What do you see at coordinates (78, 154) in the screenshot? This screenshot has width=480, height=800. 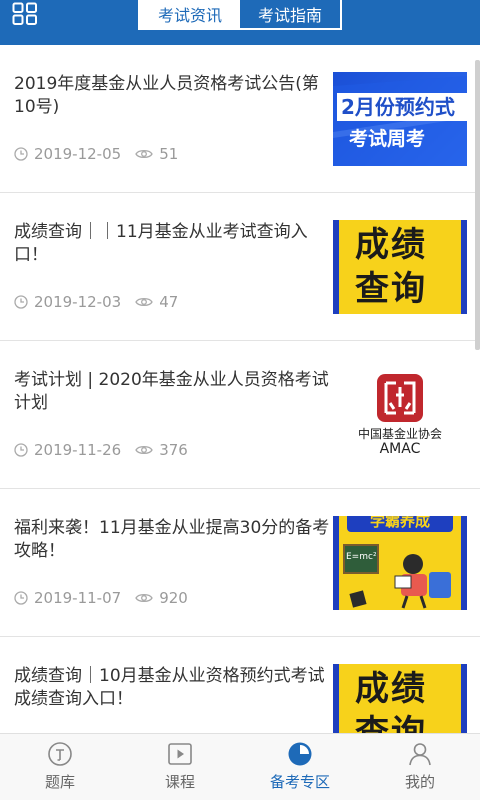 I see `article-date: 2019-12-05` at bounding box center [78, 154].